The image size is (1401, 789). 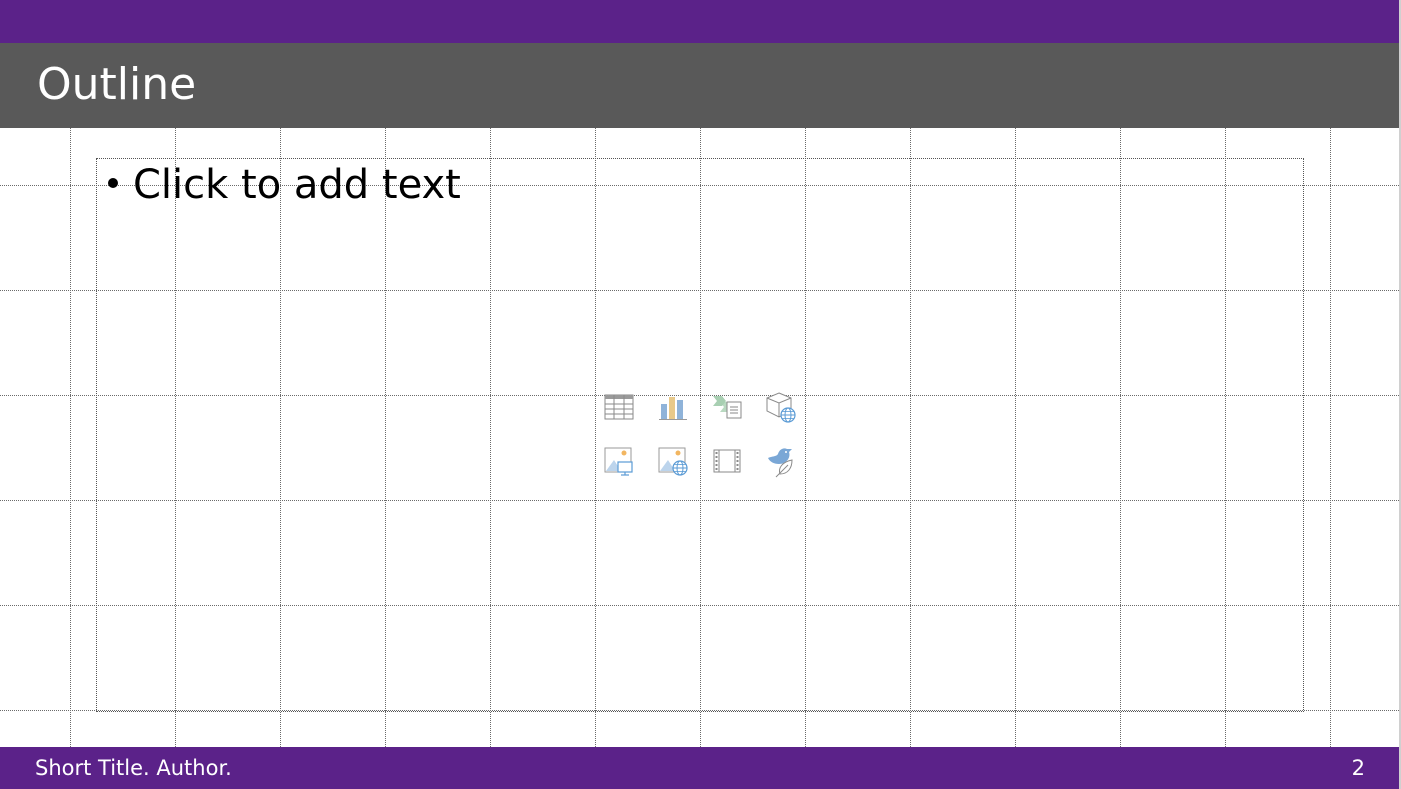 I want to click on smartart-icon, so click(x=727, y=407).